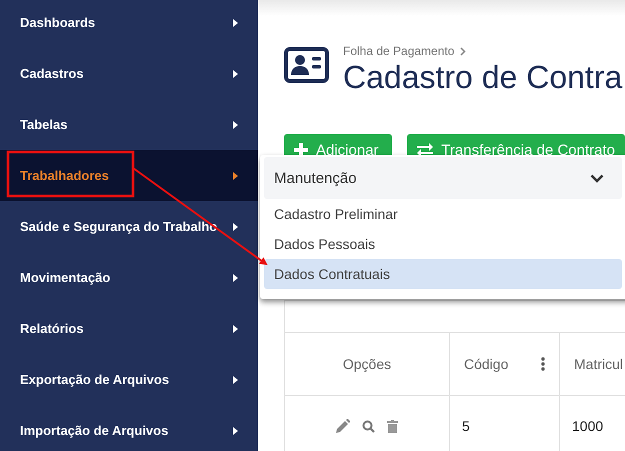 The image size is (625, 451). Describe the element at coordinates (129, 428) in the screenshot. I see `sidebar-item: Importação de Arquivos` at that location.